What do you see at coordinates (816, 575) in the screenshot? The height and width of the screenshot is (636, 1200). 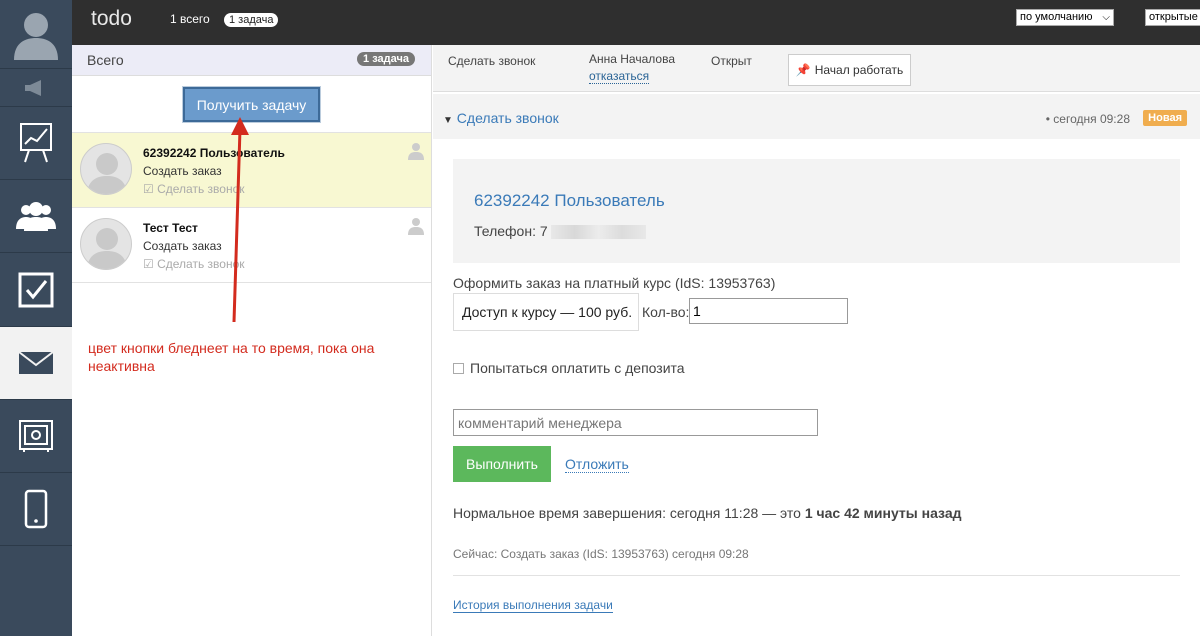 I see `divider` at bounding box center [816, 575].